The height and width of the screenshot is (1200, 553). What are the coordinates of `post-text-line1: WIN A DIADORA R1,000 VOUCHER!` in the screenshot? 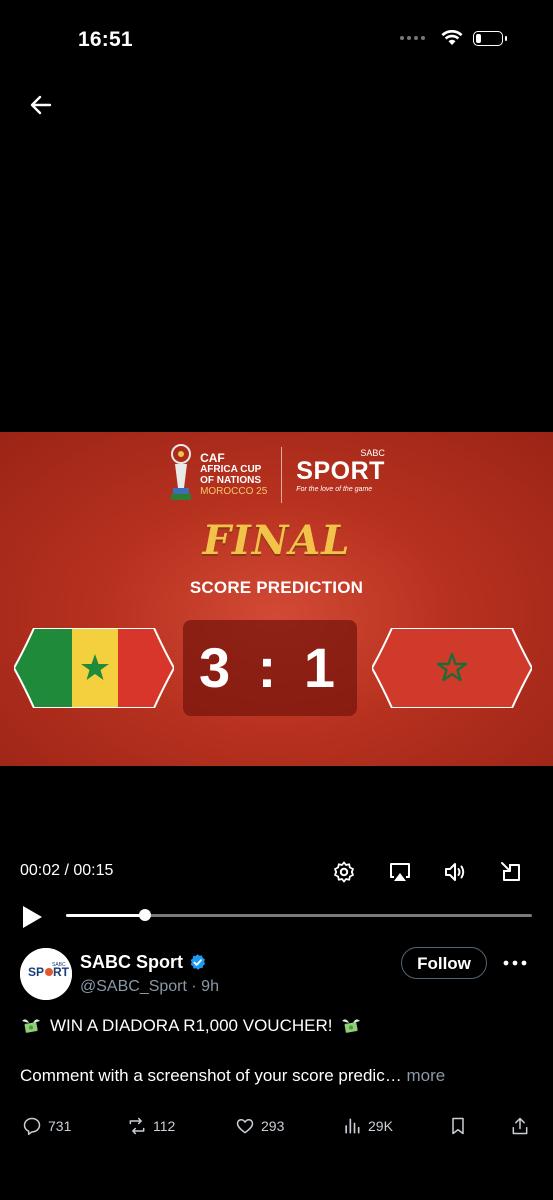 It's located at (191, 1026).